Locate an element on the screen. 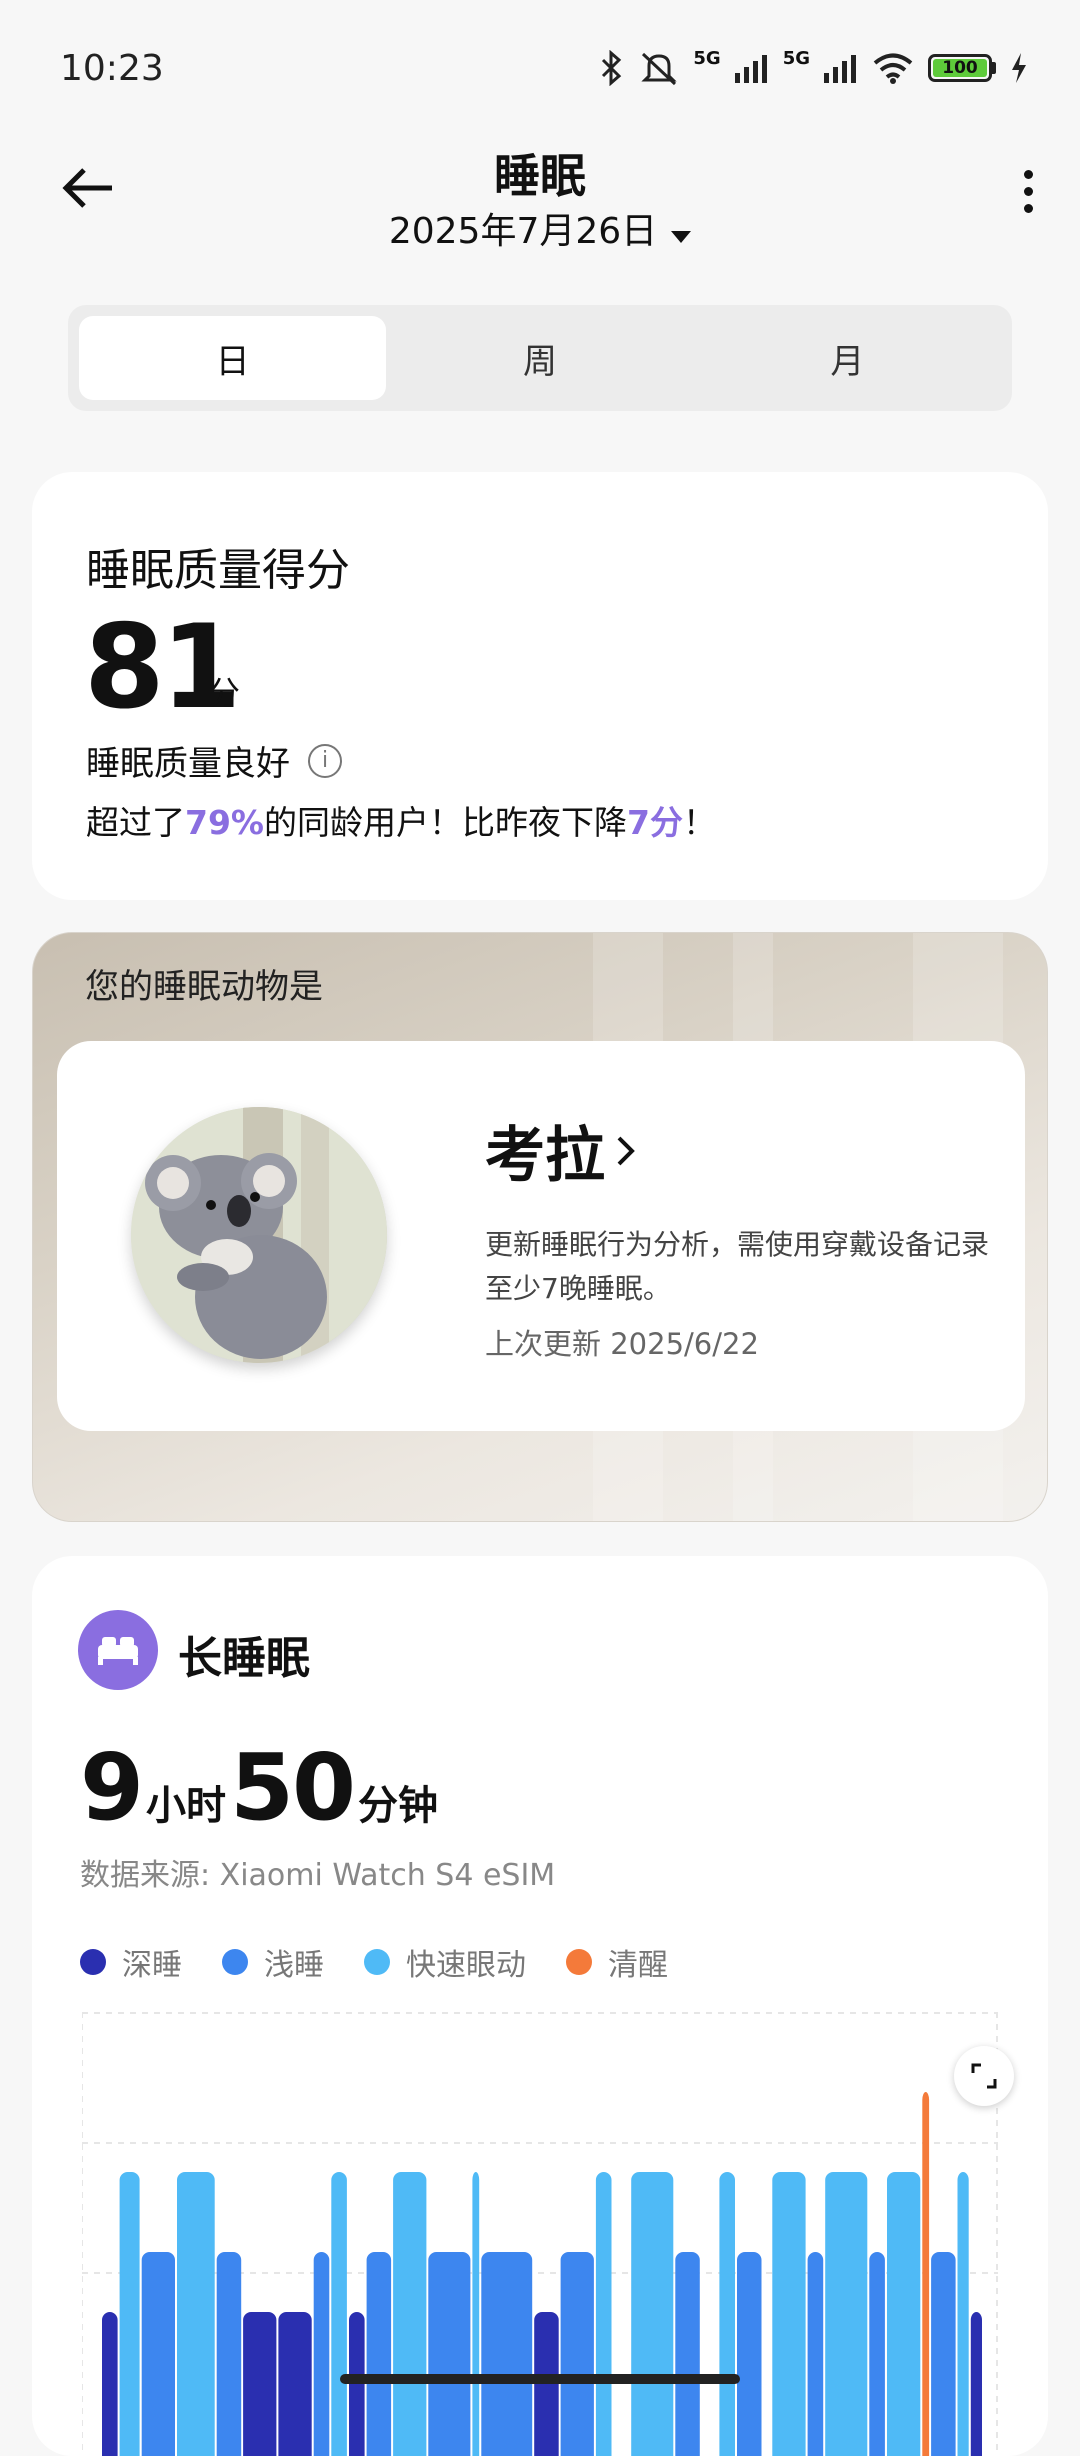  legend-dot-rem is located at coordinates (377, 1962).